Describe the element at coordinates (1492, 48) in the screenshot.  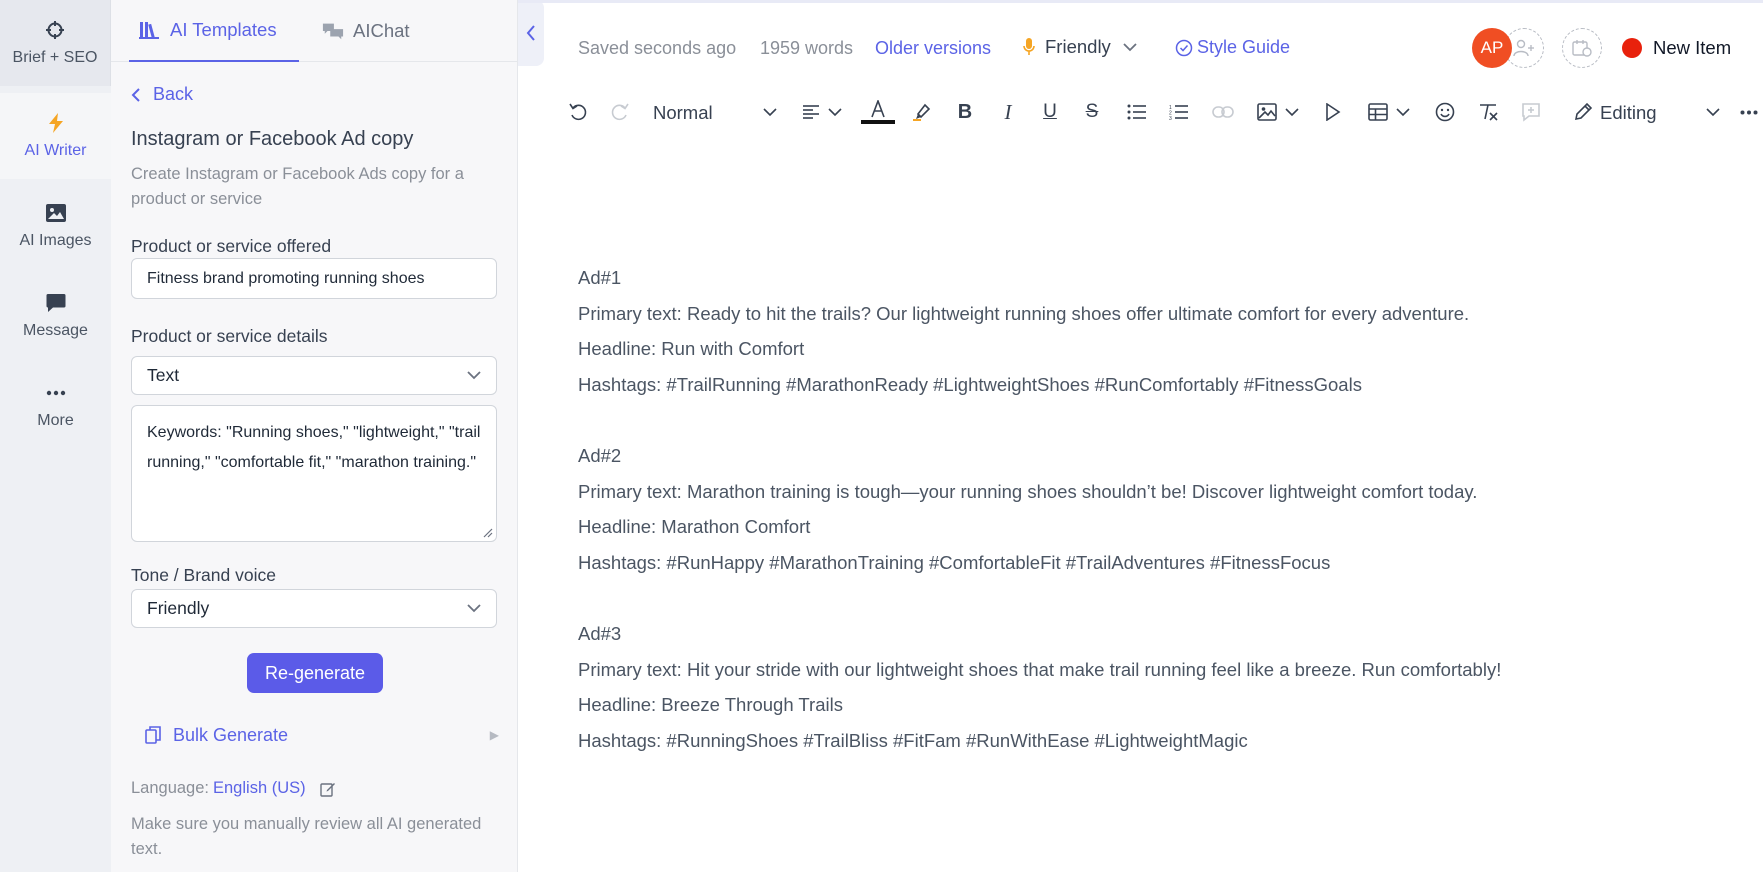
I see `user-avatar: AP` at that location.